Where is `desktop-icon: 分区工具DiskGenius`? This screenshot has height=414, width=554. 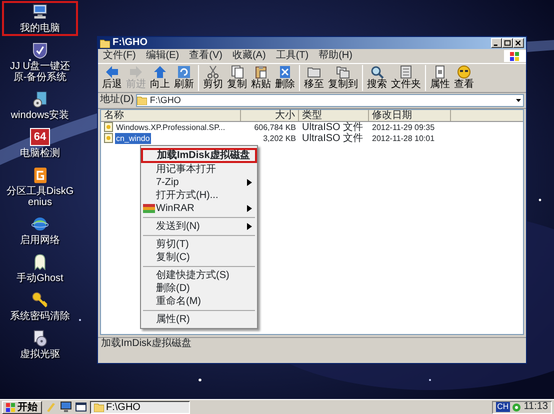
desktop-icon: 分区工具DiskGenius is located at coordinates (40, 187).